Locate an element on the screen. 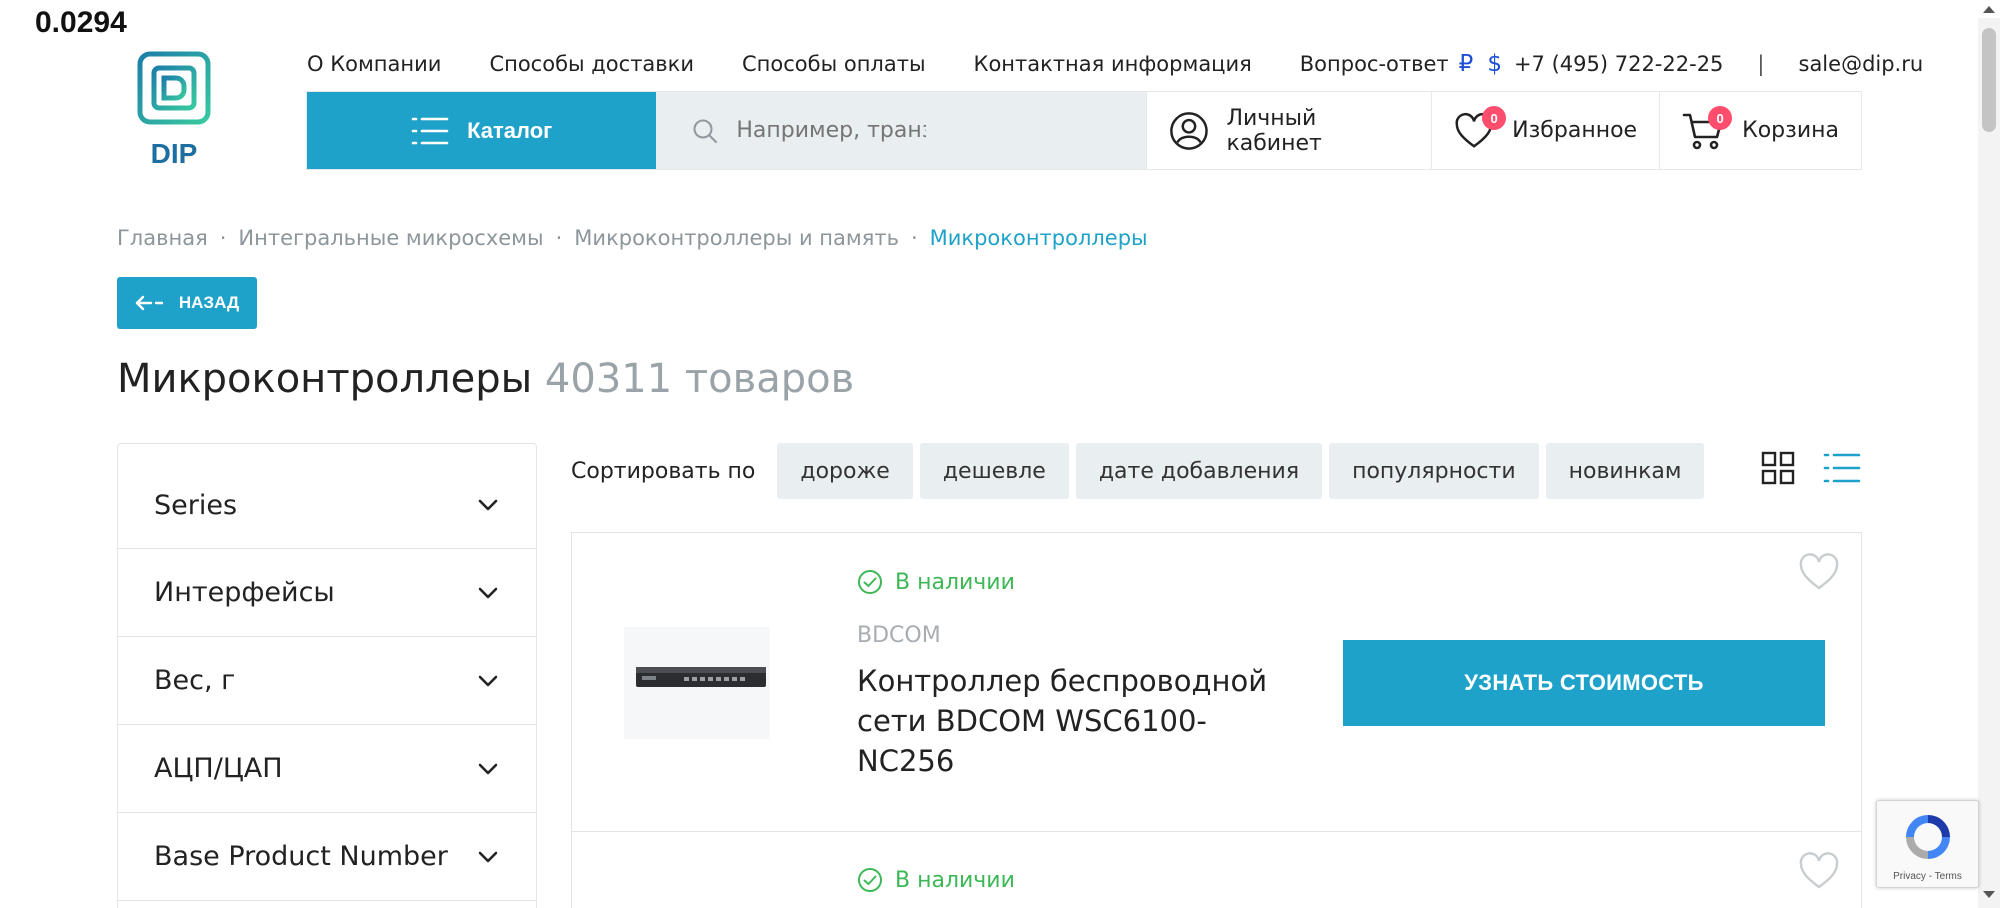  menu-list-icon is located at coordinates (430, 130).